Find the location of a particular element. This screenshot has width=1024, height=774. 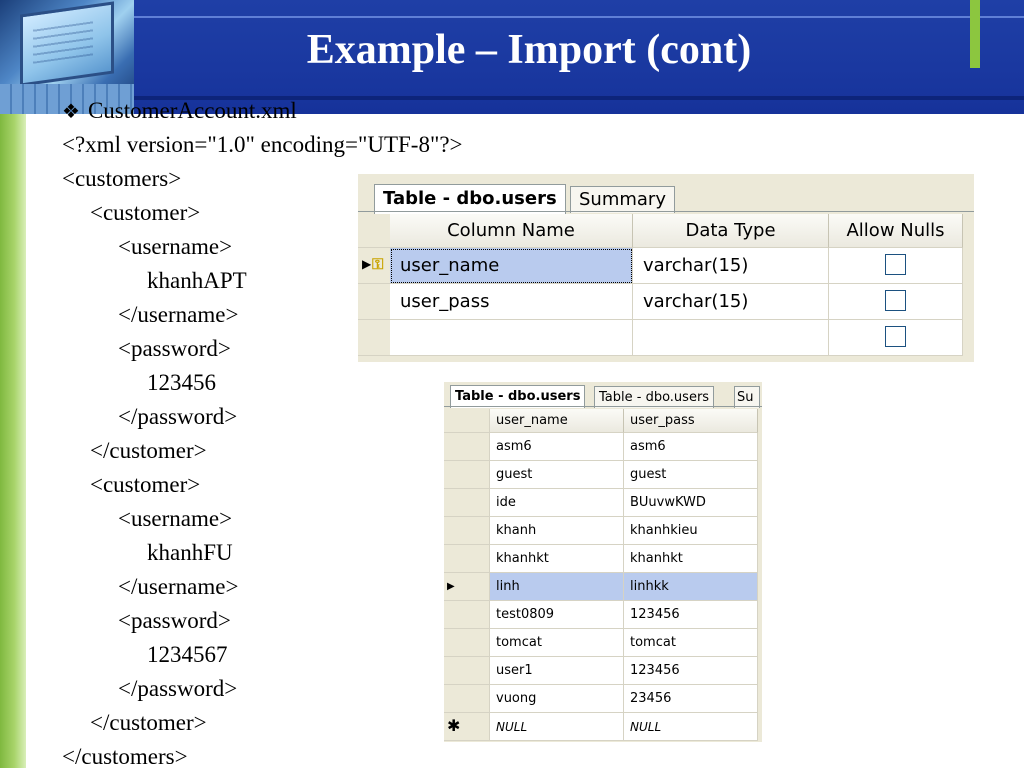

table-row-selected: ▶ linh linhkk is located at coordinates (603, 587).